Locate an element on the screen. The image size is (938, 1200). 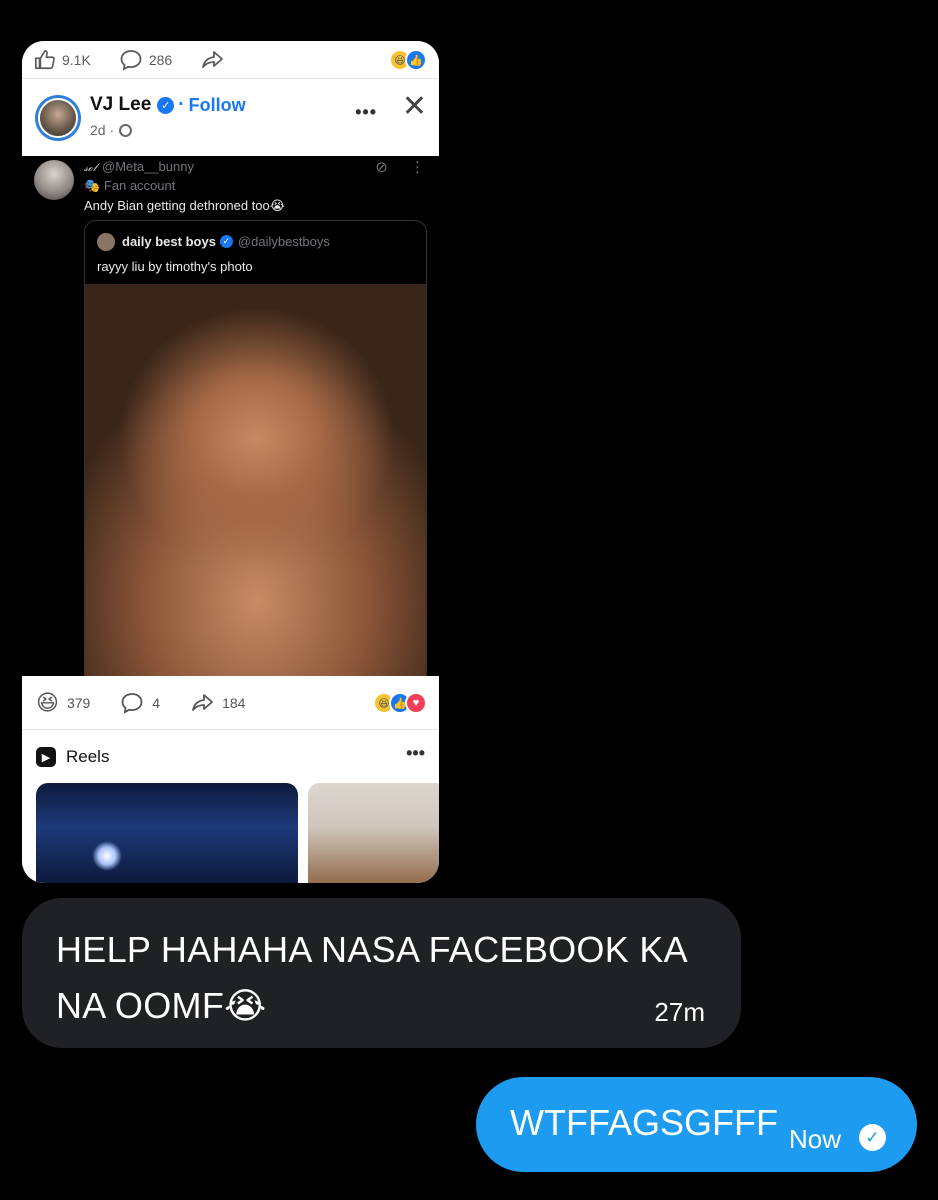
post-meta: 2d · is located at coordinates (111, 130).